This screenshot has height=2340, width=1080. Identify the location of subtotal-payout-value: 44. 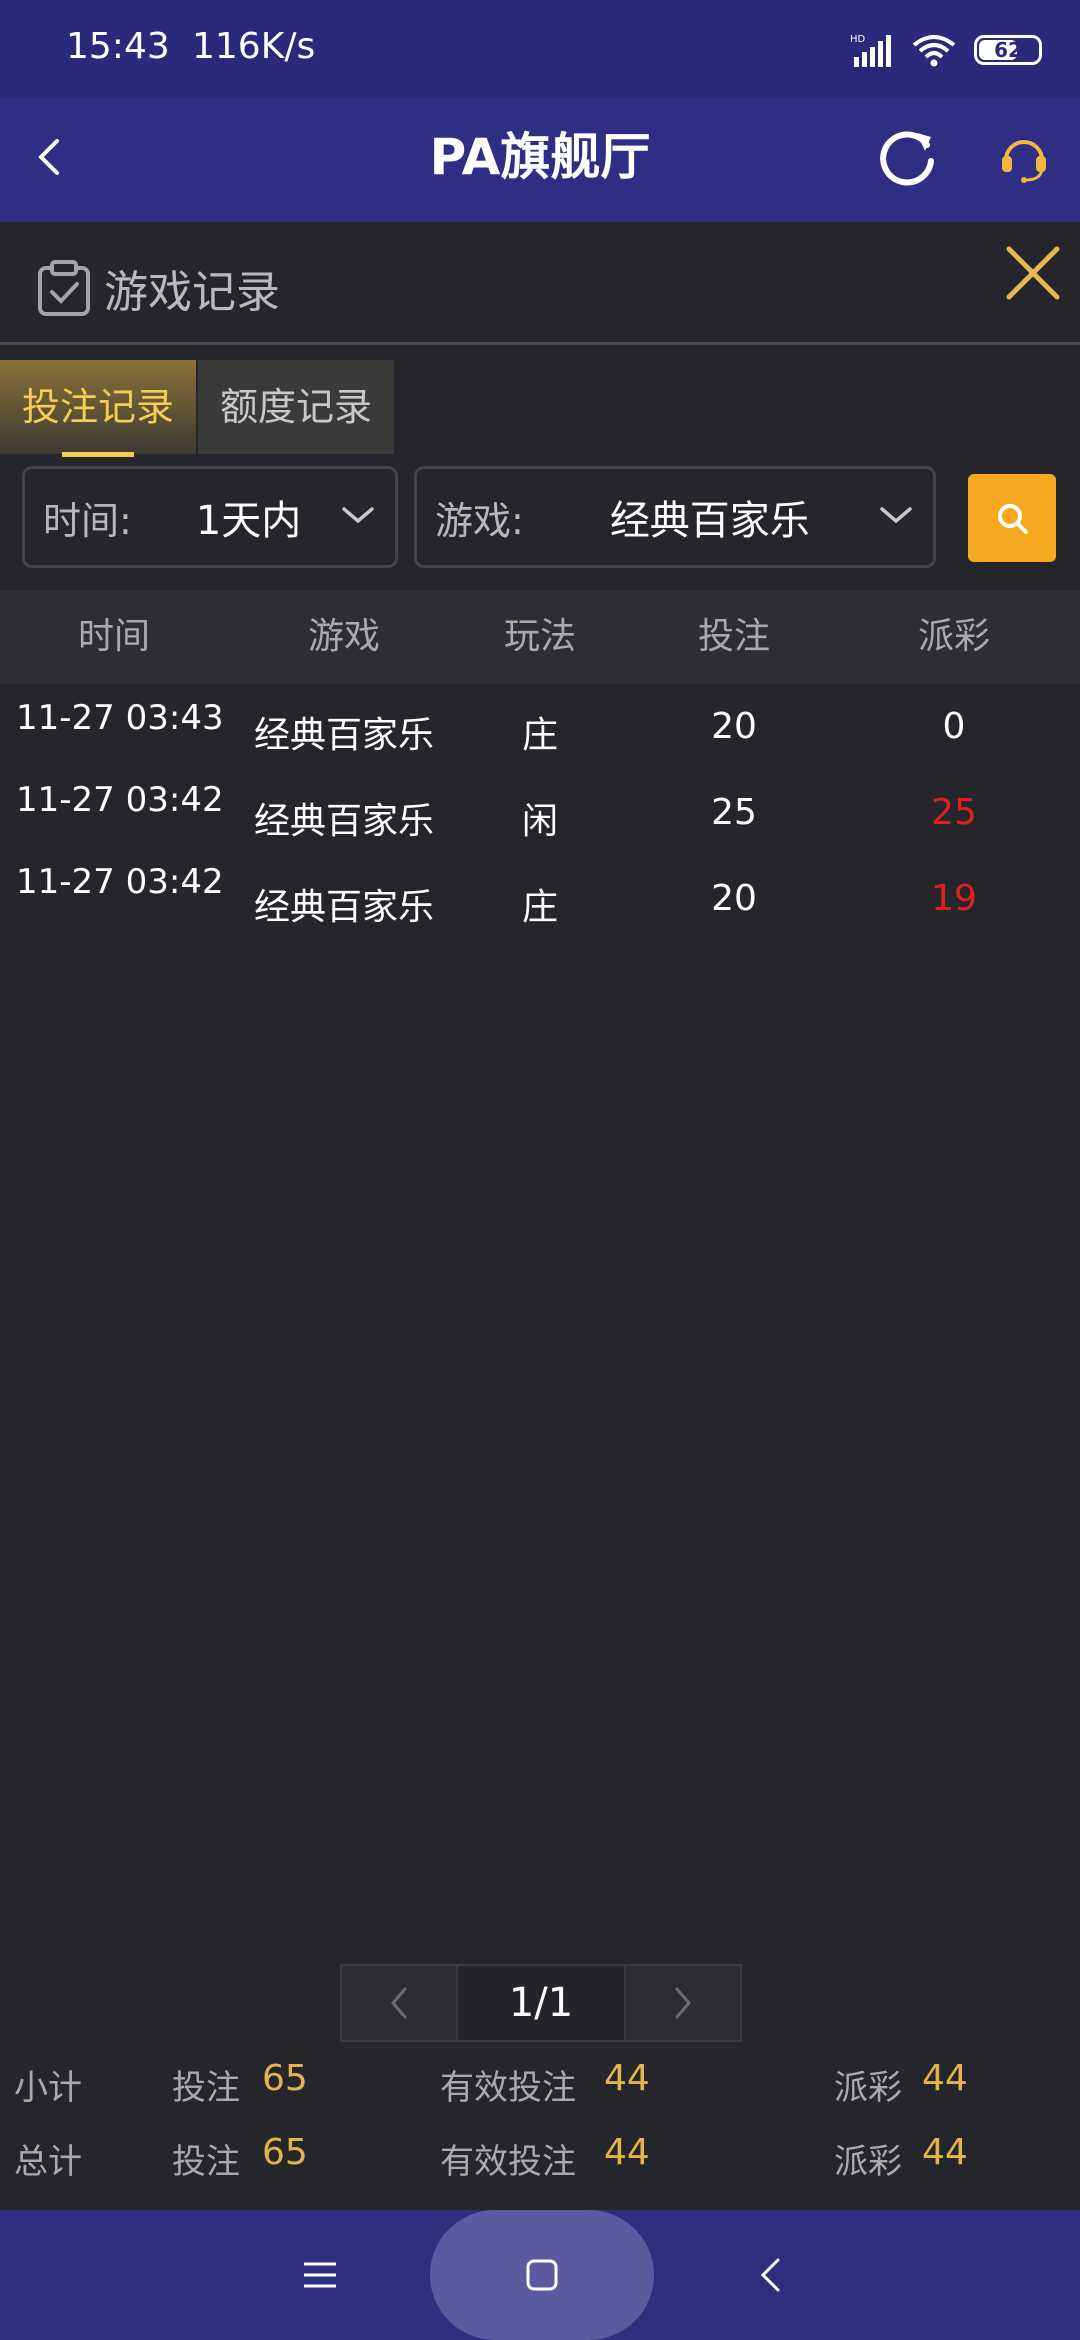
(945, 2078).